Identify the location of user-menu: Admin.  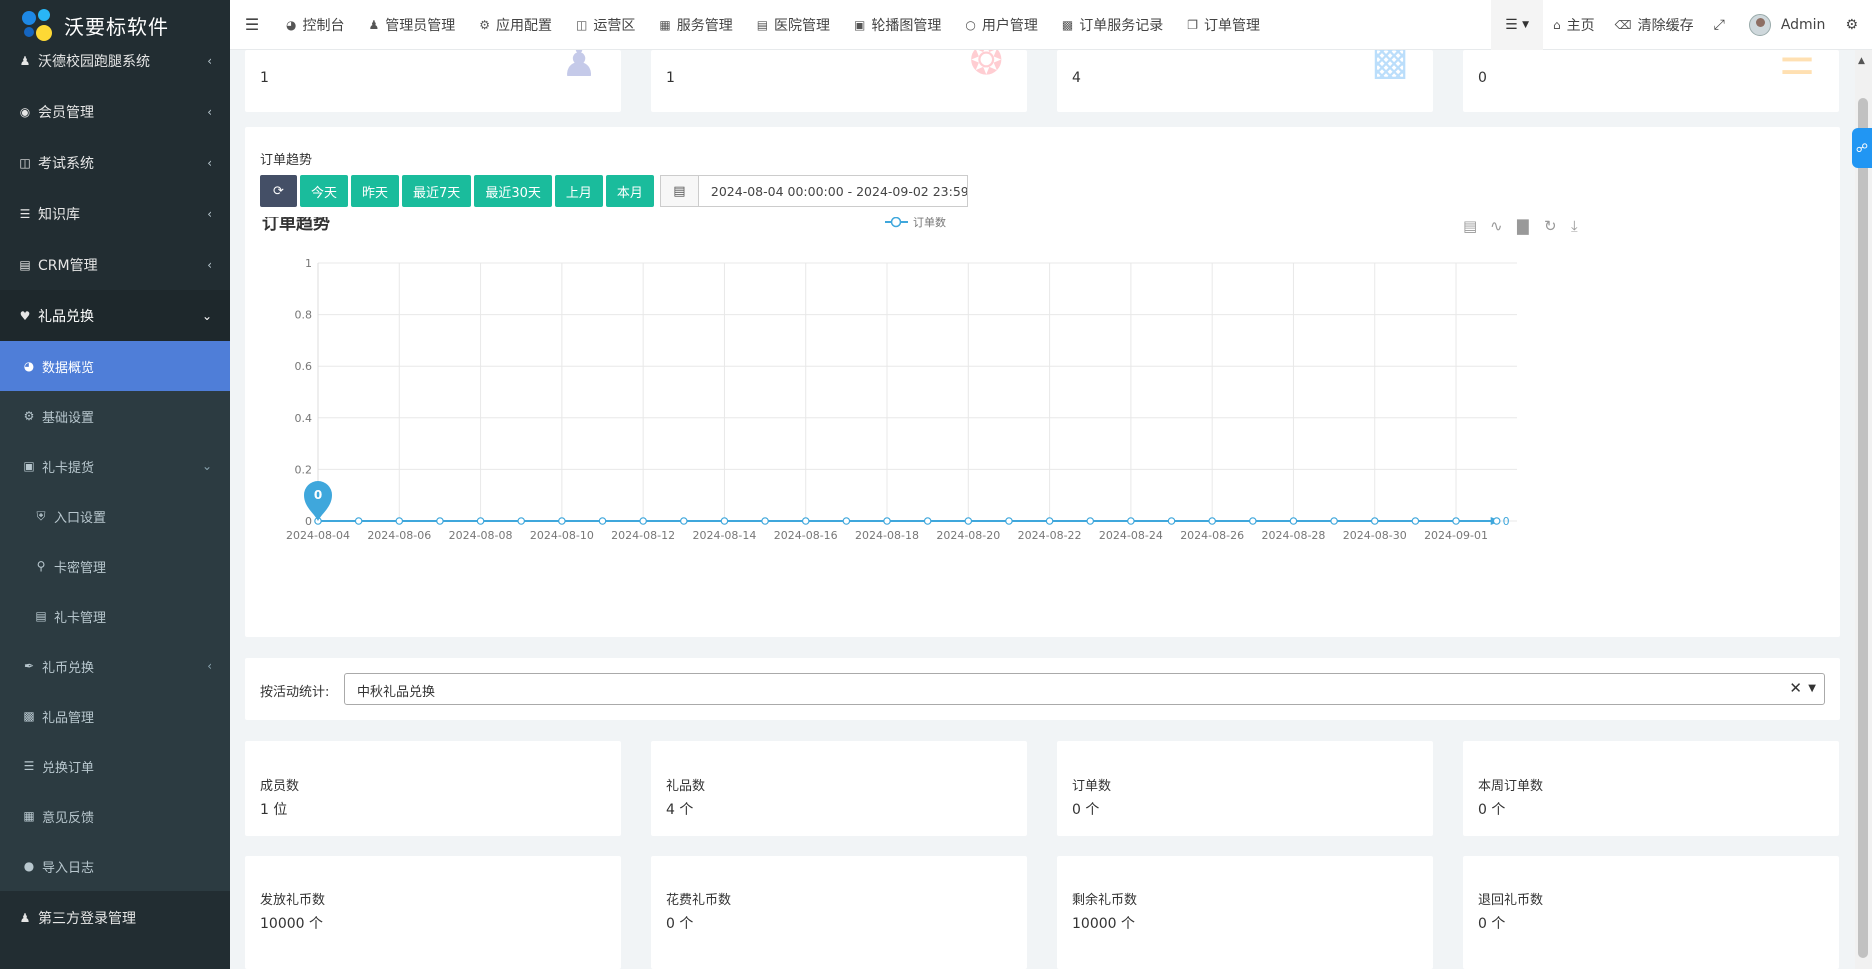
(1785, 25).